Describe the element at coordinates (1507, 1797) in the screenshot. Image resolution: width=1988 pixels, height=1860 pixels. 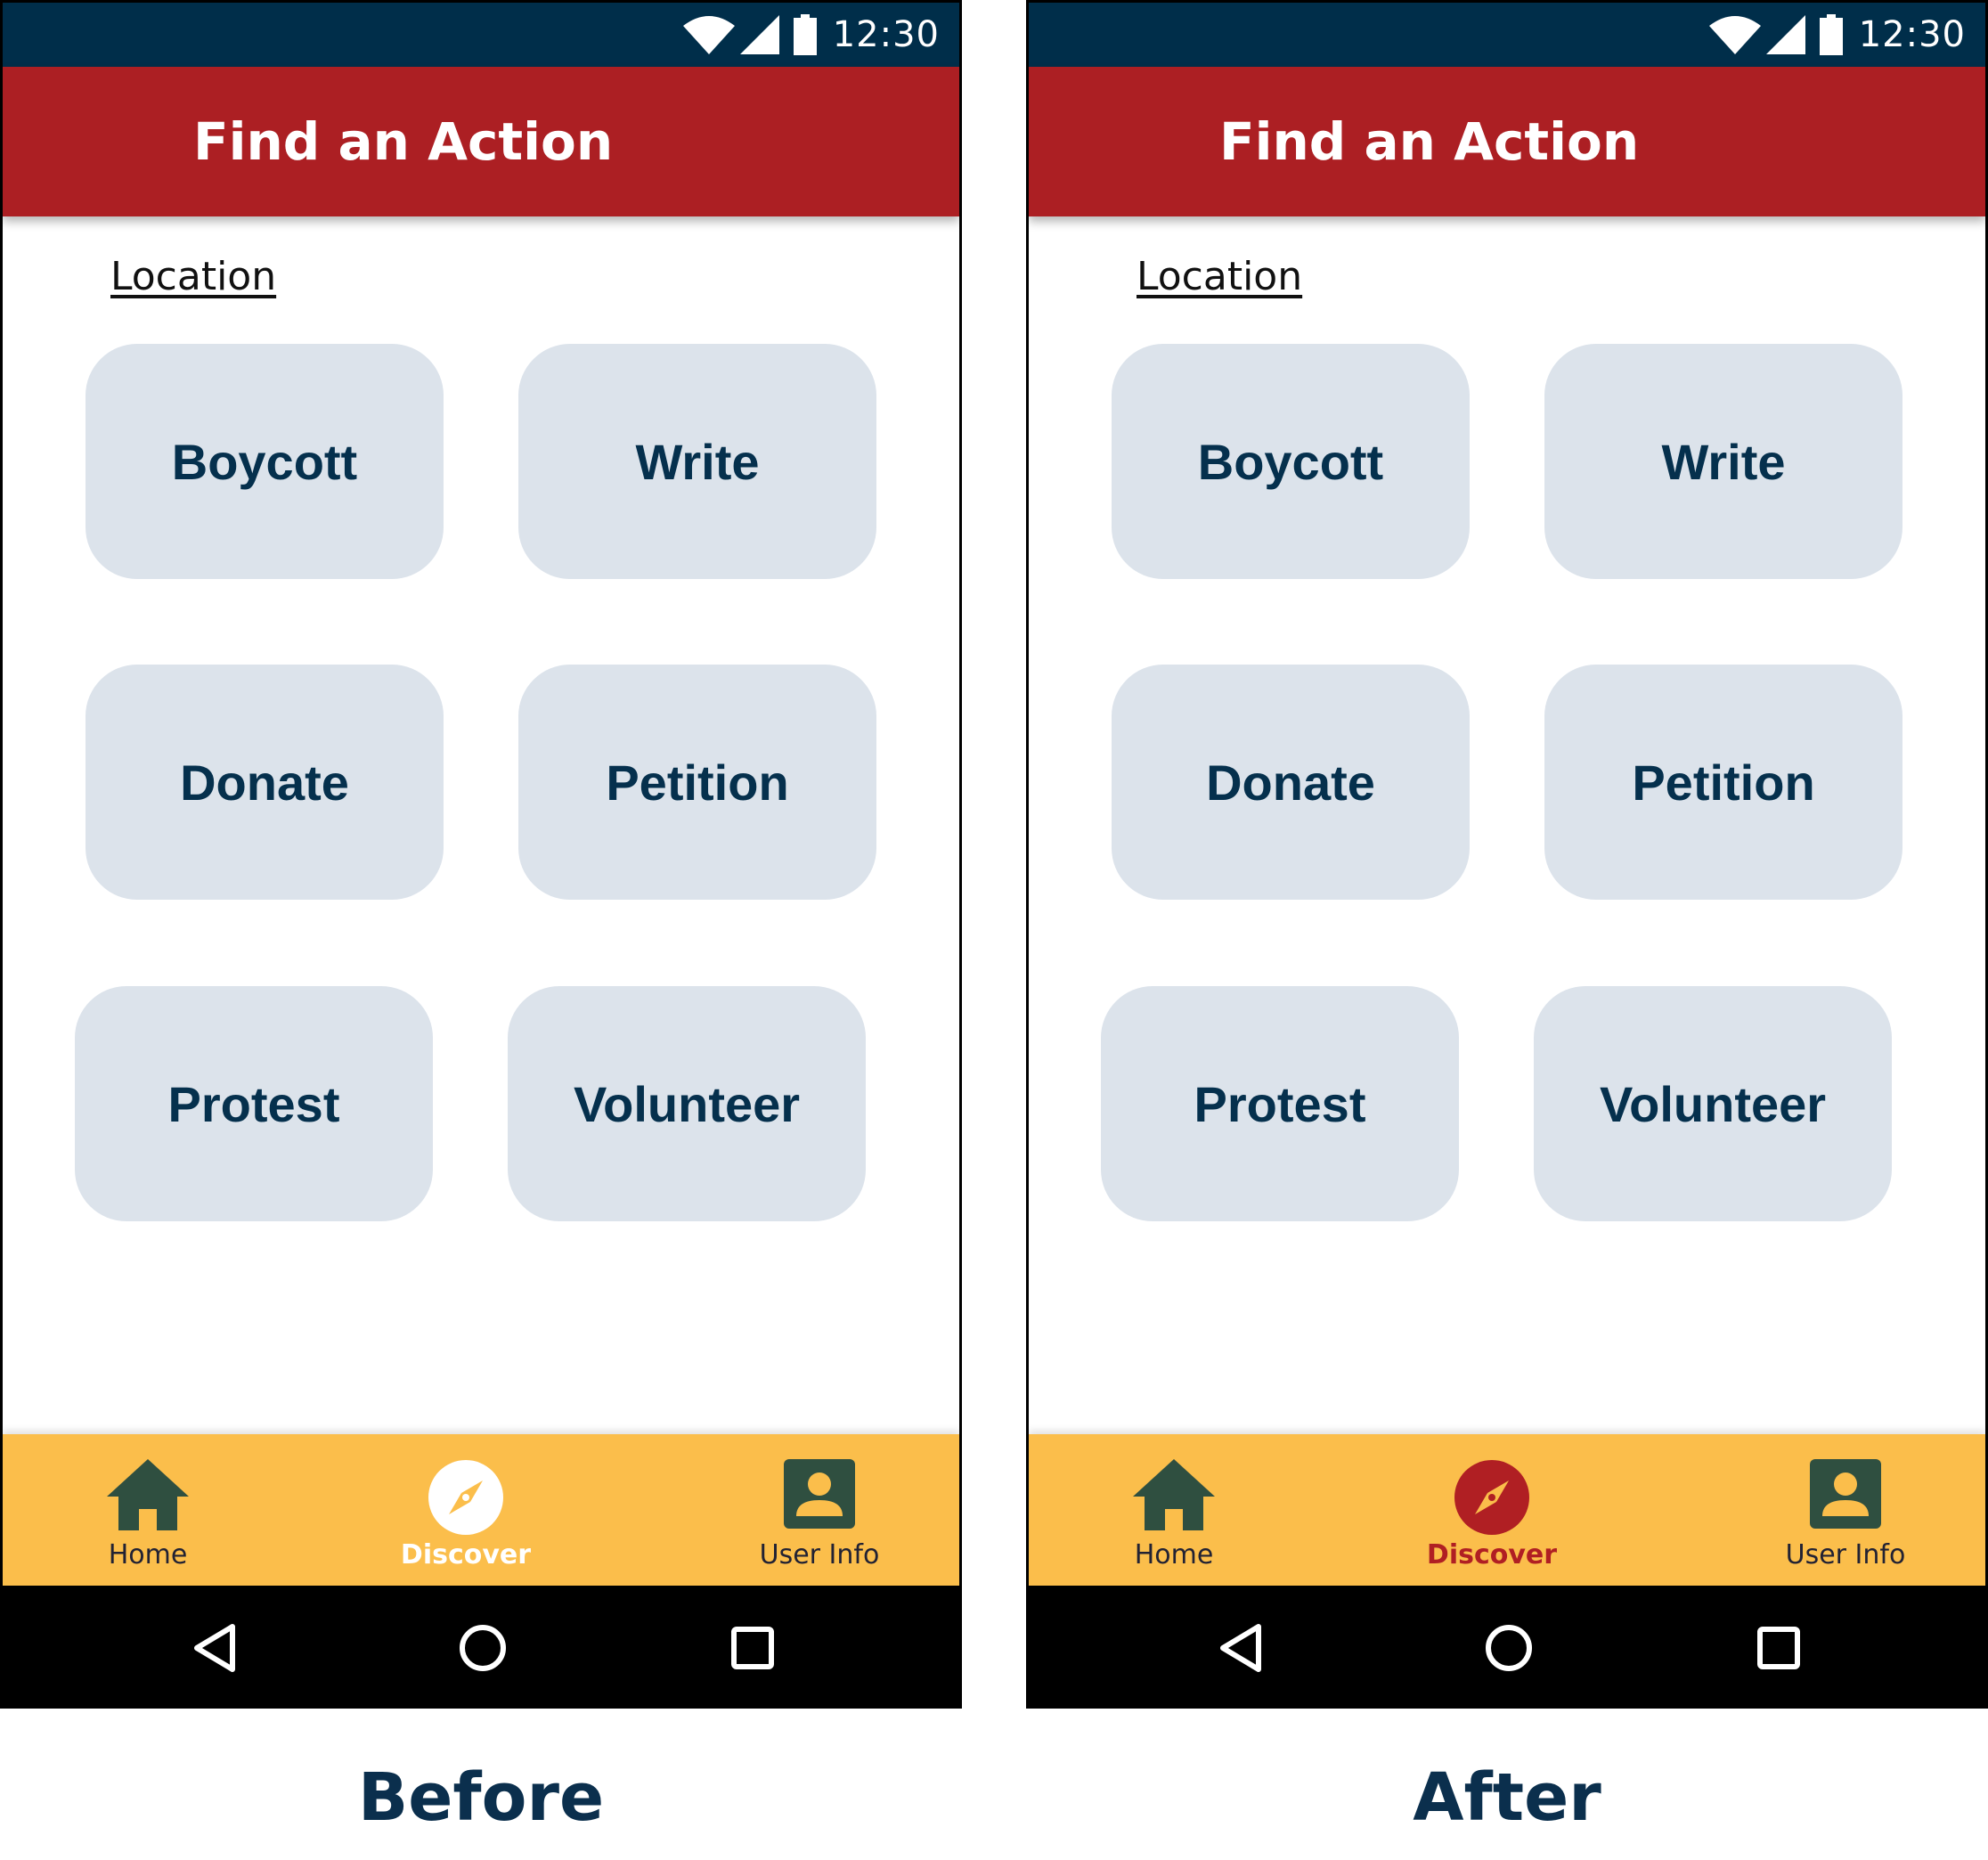
I see `caption-after: After` at that location.